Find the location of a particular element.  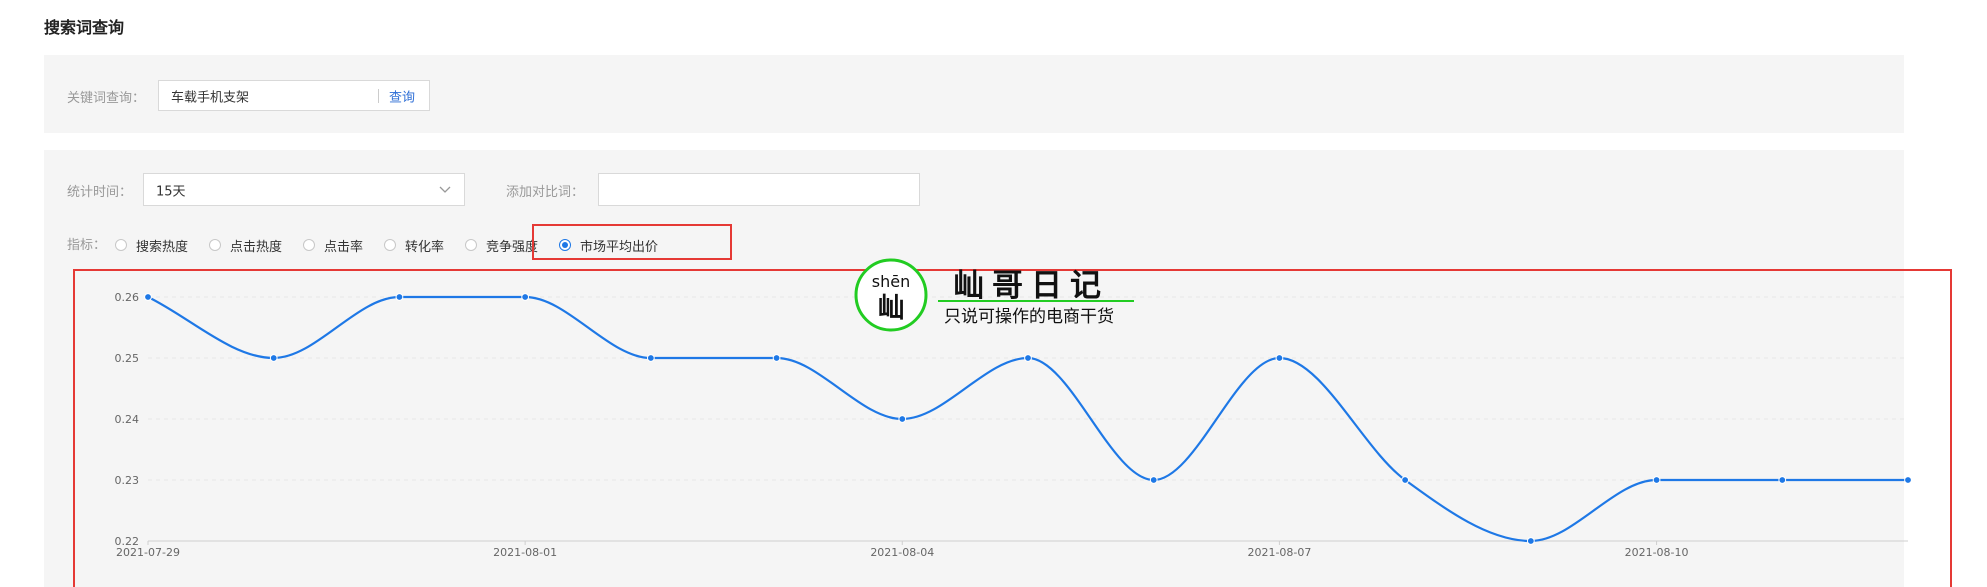

watermark-subtitle: 只说可操作的电商干货 is located at coordinates (1029, 317).